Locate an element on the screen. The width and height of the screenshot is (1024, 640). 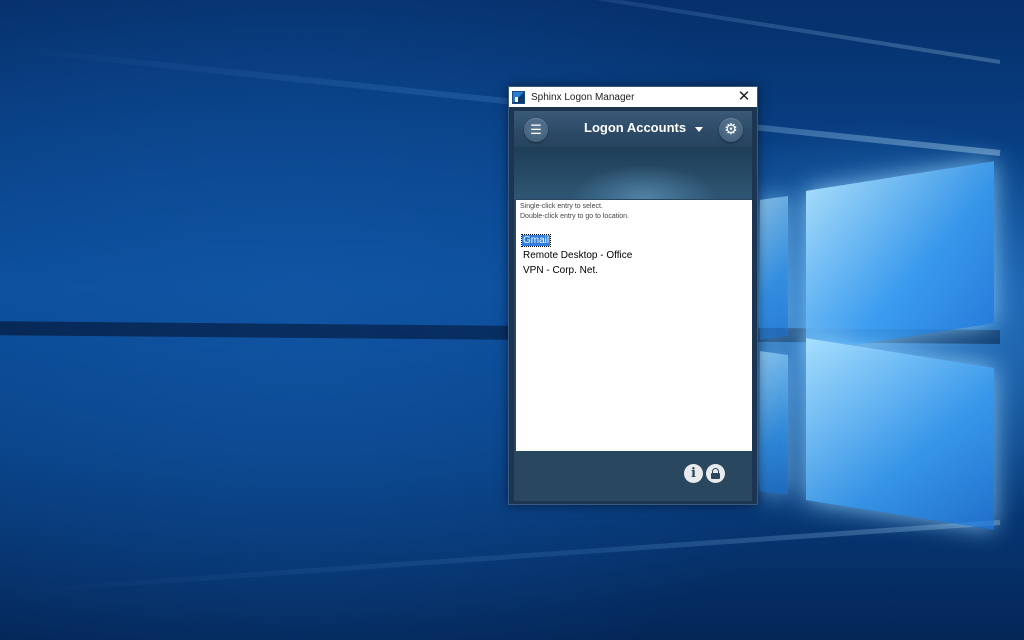
gear-icon: ⚙ is located at coordinates (731, 130).